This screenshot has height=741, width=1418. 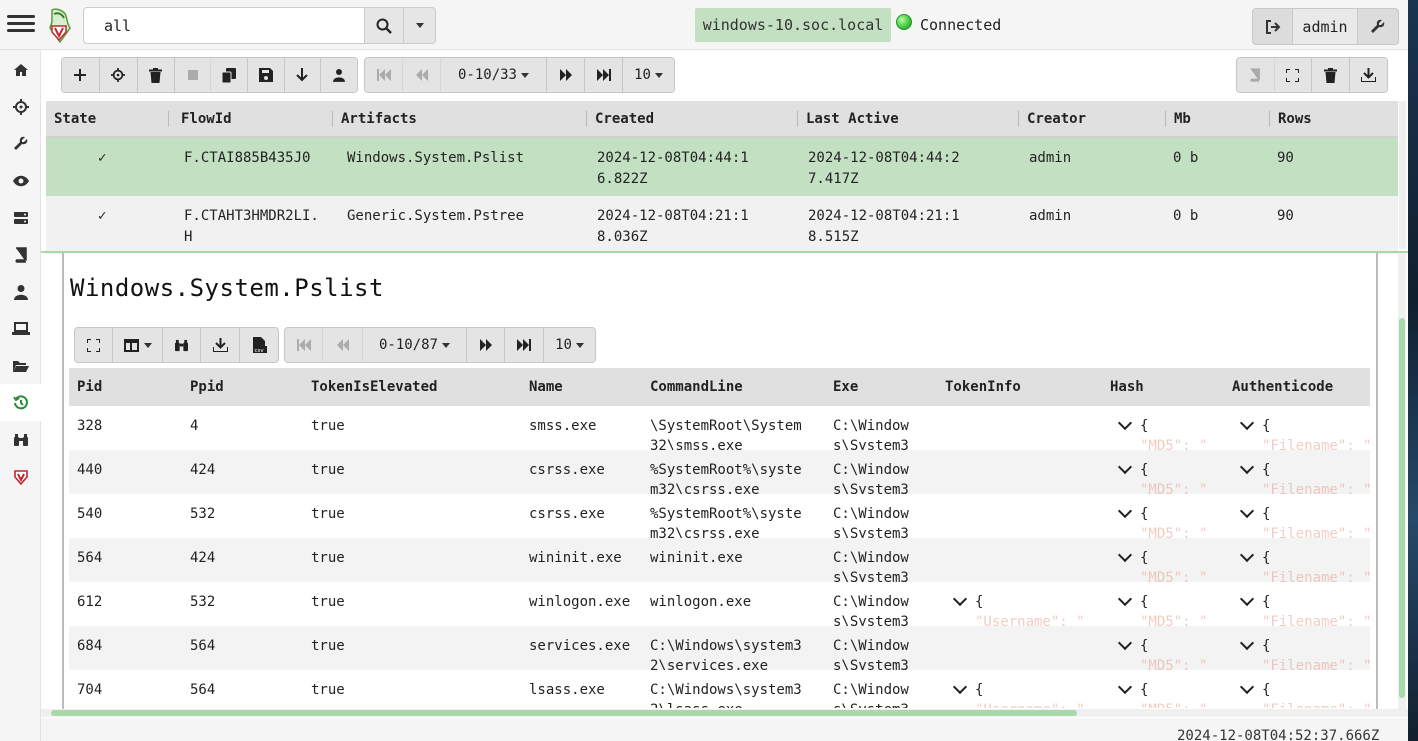 I want to click on column-header: Exe, so click(x=881, y=387).